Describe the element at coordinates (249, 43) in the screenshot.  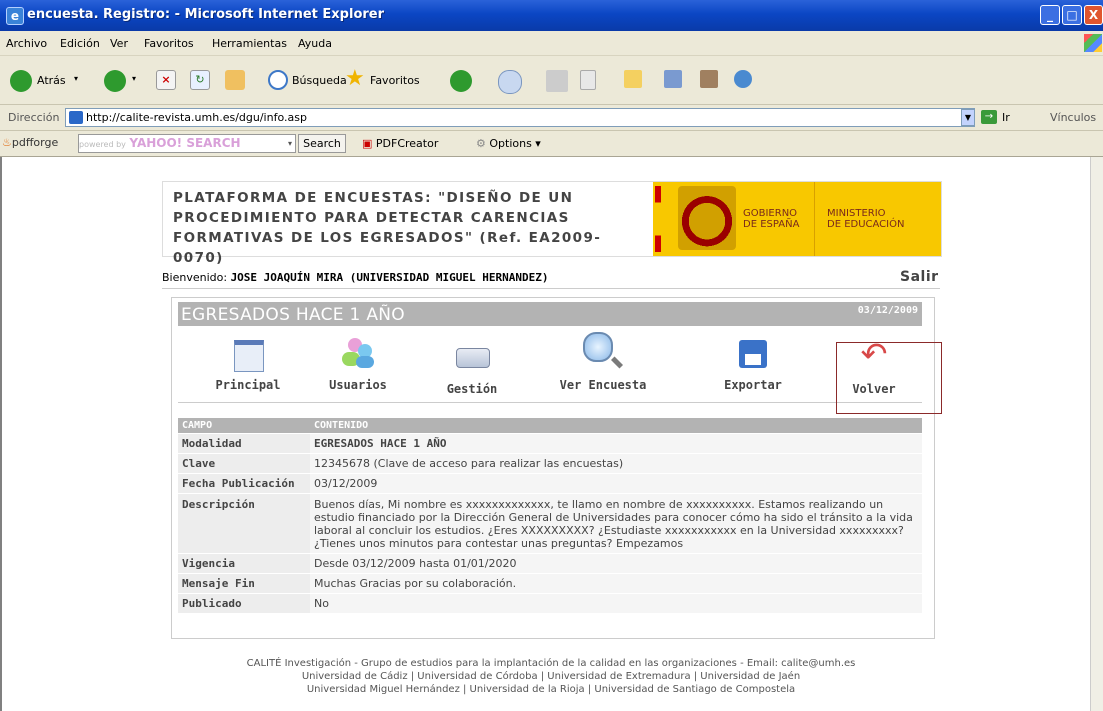
I see `menu-herramientas: Herramientas` at that location.